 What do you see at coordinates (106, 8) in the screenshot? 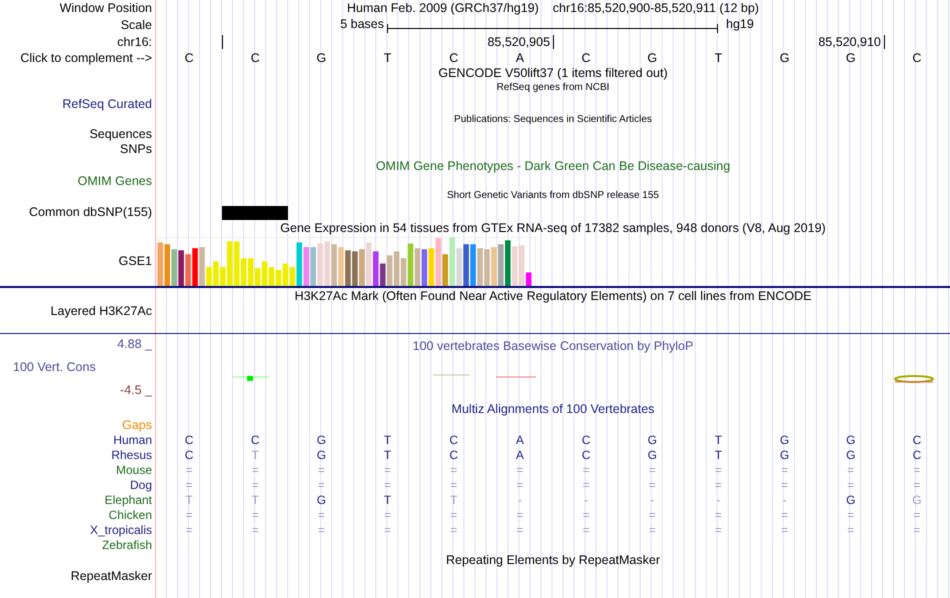
I see `row-label: Window Position` at bounding box center [106, 8].